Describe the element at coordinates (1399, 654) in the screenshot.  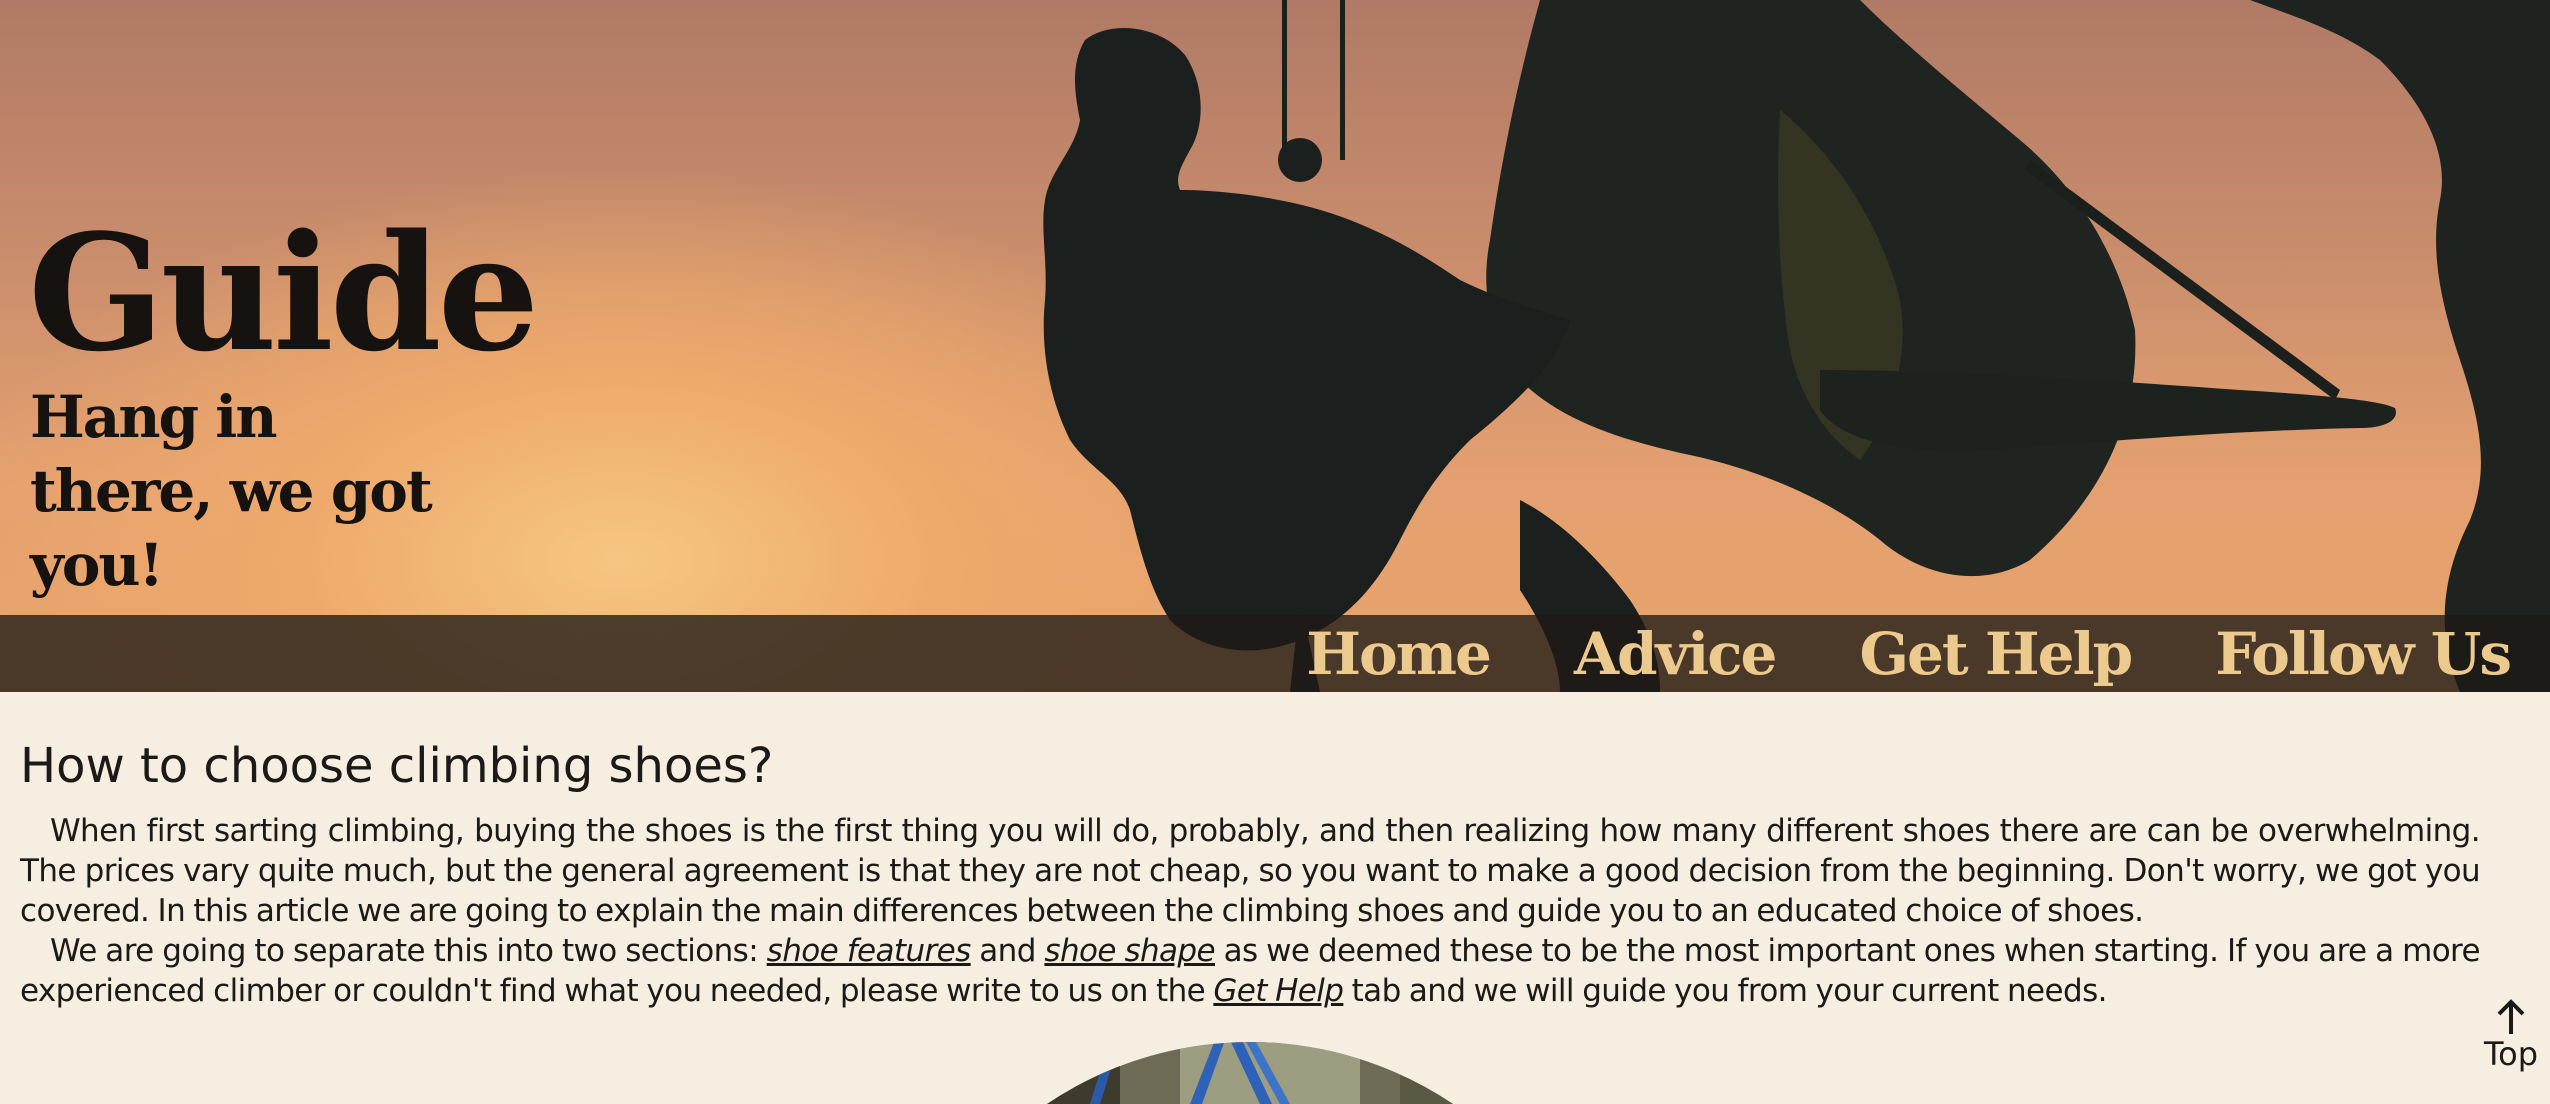
I see `nav-home: Home` at that location.